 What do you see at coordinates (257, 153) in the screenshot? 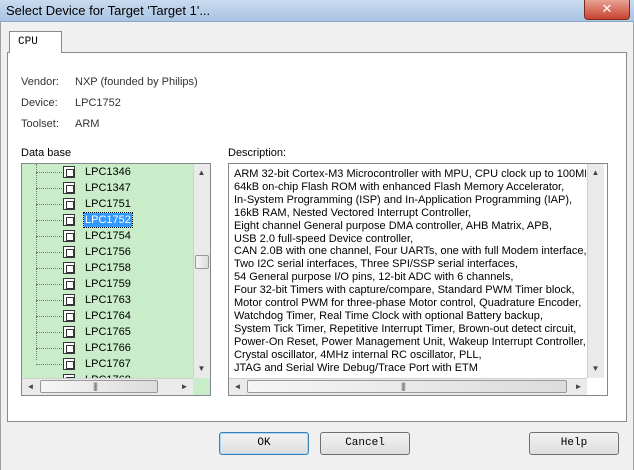
I see `description-label: Description:` at bounding box center [257, 153].